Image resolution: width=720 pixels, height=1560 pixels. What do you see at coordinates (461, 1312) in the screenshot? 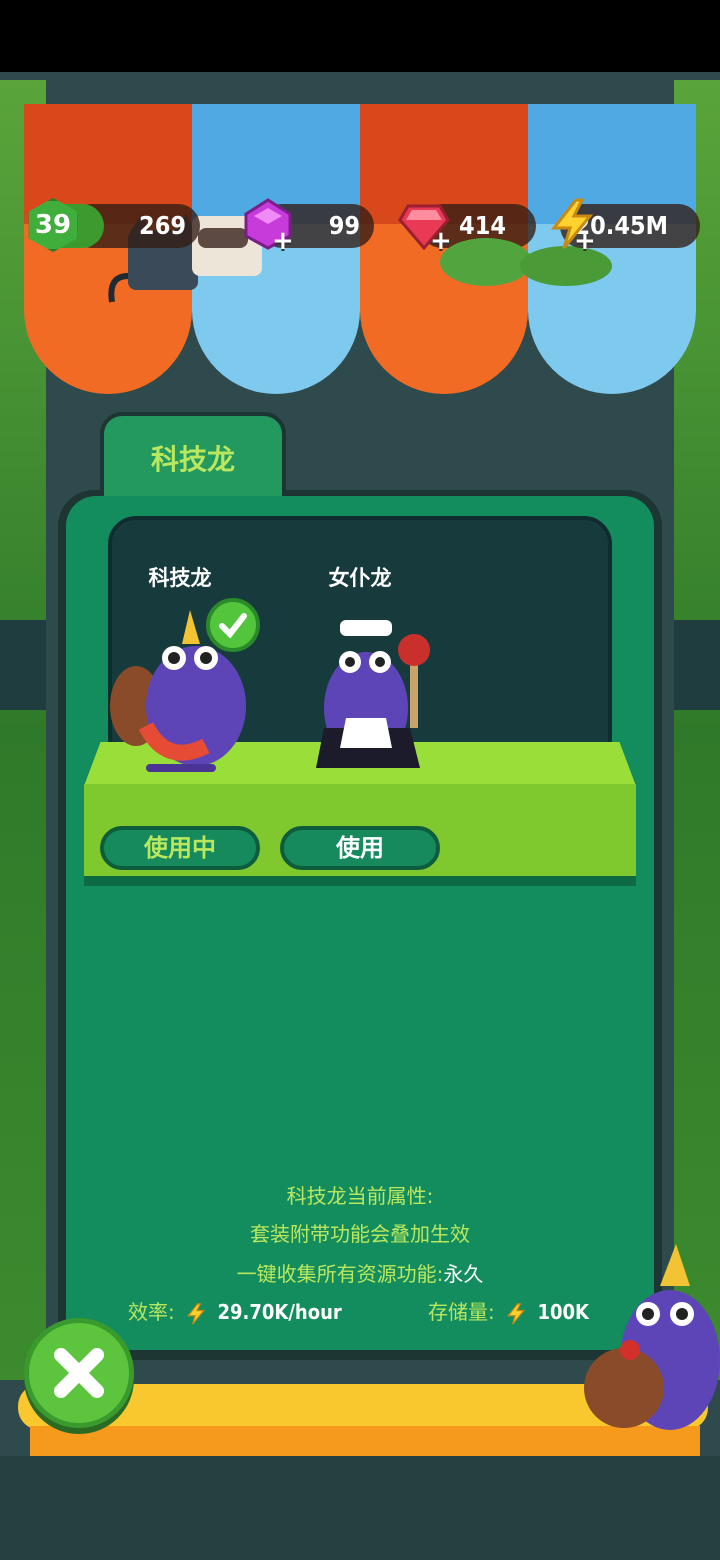
I see `storage-label: 存储量:` at bounding box center [461, 1312].